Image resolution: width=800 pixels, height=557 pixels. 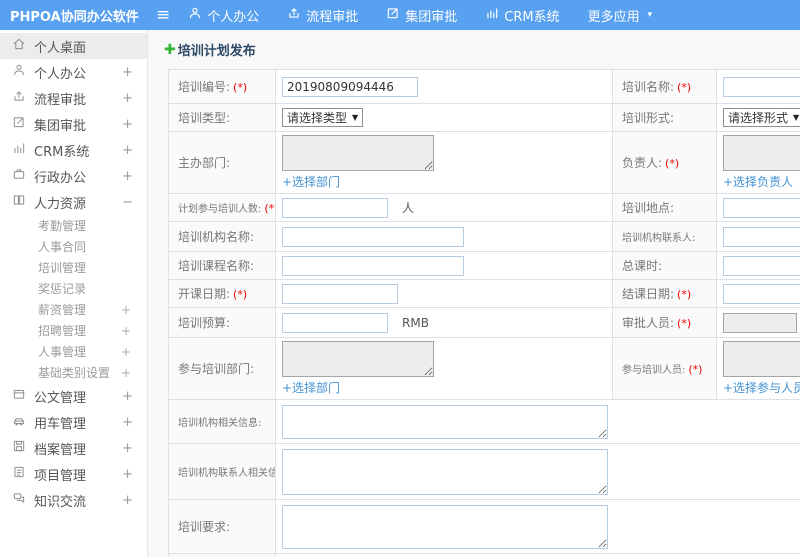 What do you see at coordinates (73, 124) in the screenshot?
I see `sidebar-item-group-approval: 集团审批 +` at bounding box center [73, 124].